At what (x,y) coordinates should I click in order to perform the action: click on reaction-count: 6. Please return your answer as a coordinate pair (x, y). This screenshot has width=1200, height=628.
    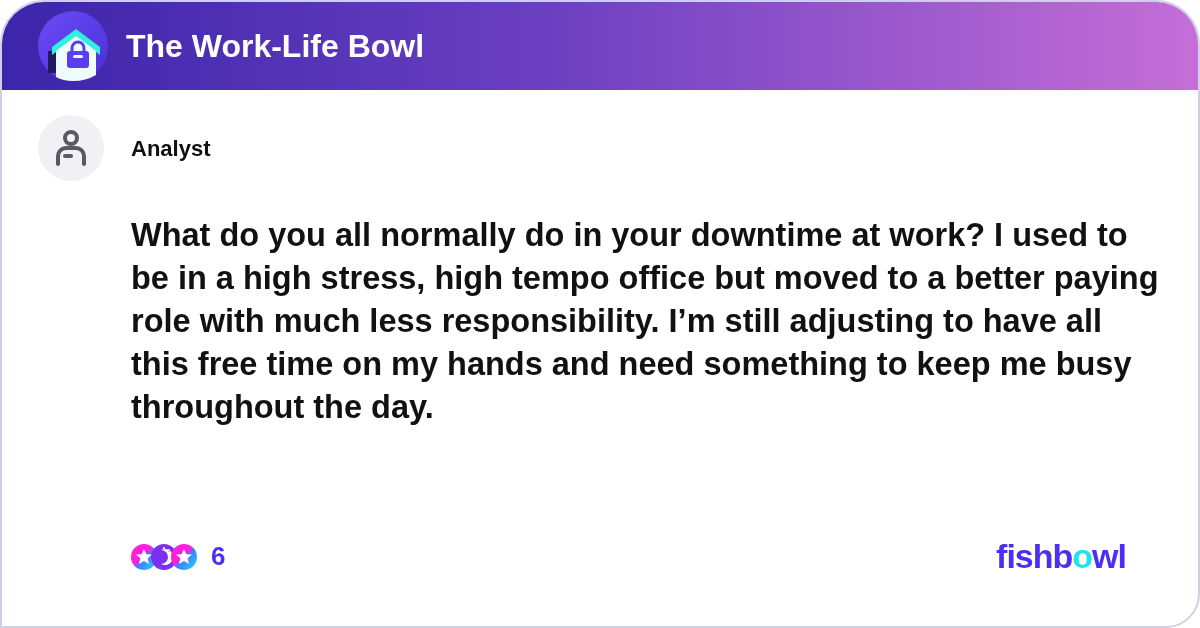
    Looking at the image, I should click on (218, 556).